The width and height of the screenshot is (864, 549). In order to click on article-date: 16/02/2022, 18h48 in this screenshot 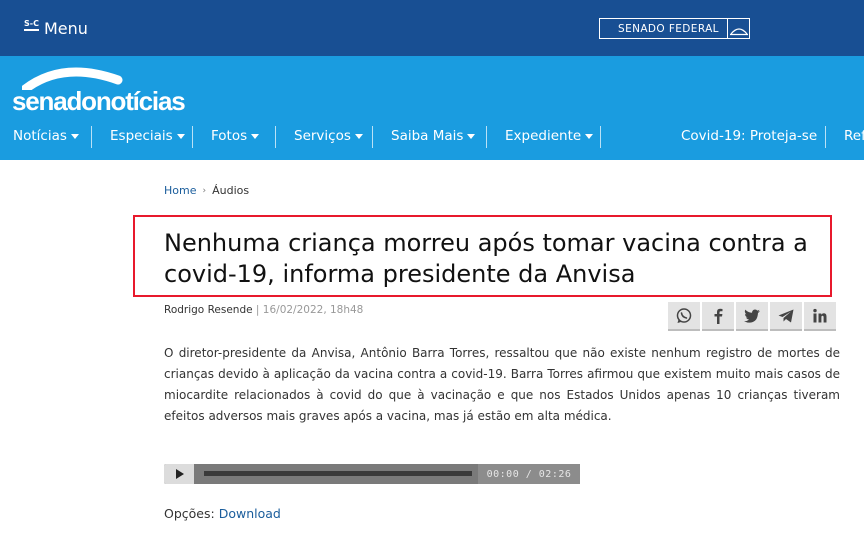, I will do `click(313, 310)`.